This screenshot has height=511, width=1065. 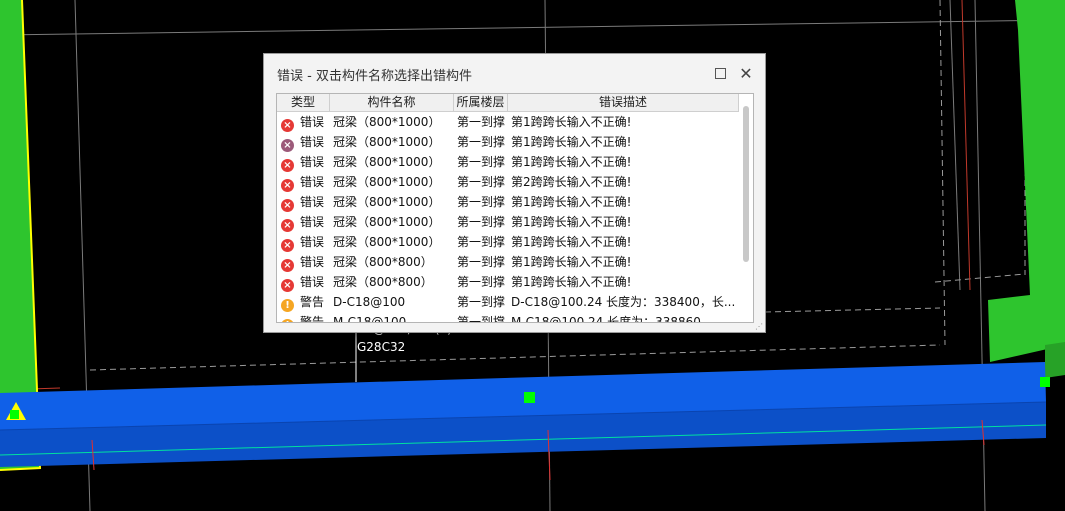 What do you see at coordinates (393, 317) in the screenshot?
I see `cell-component-name: M-C18@100` at bounding box center [393, 317].